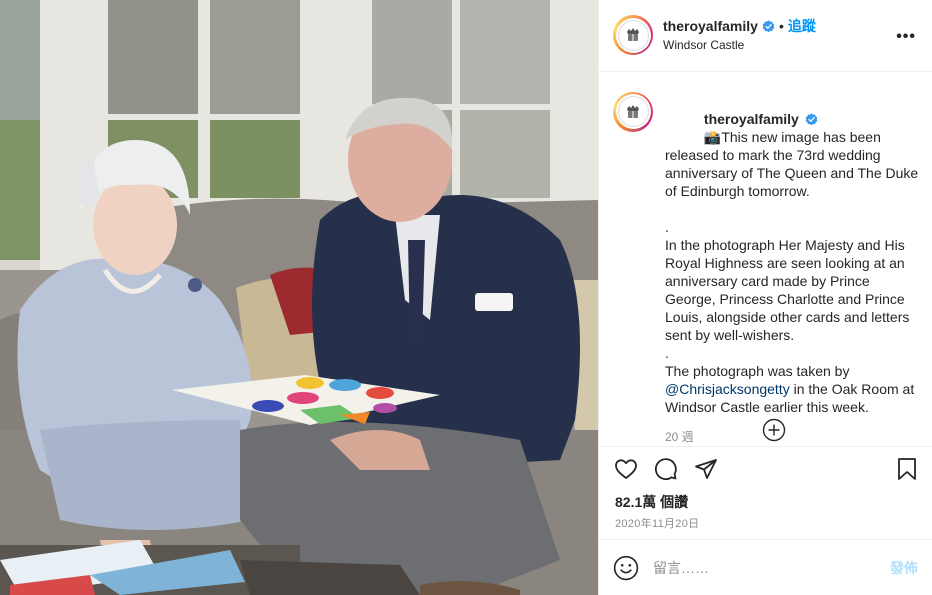  Describe the element at coordinates (906, 37) in the screenshot. I see `more-horizontal-icon: •••` at that location.